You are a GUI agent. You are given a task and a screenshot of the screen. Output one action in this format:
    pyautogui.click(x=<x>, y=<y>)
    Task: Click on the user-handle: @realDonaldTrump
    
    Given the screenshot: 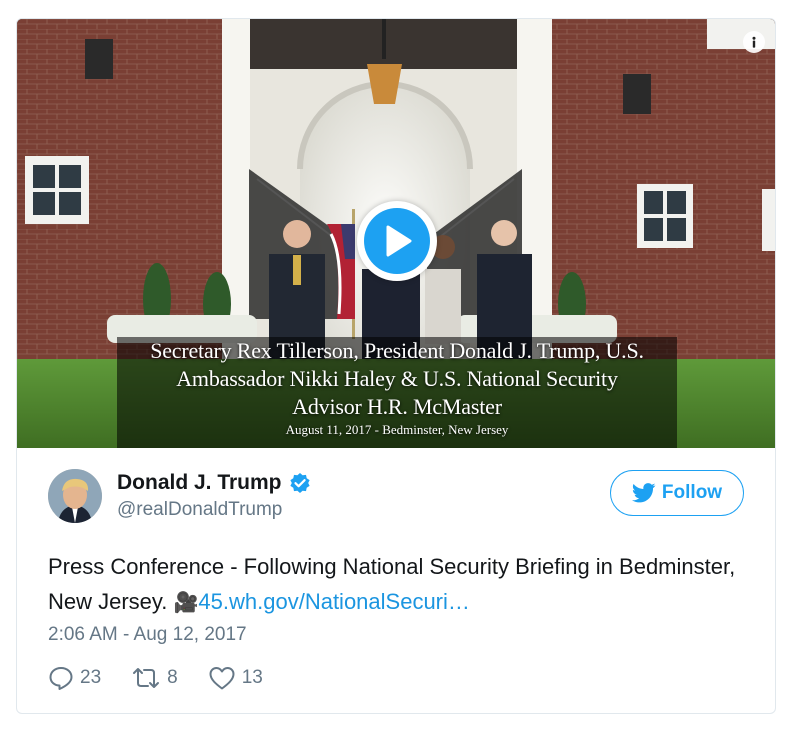 What is the action you would take?
    pyautogui.click(x=214, y=510)
    